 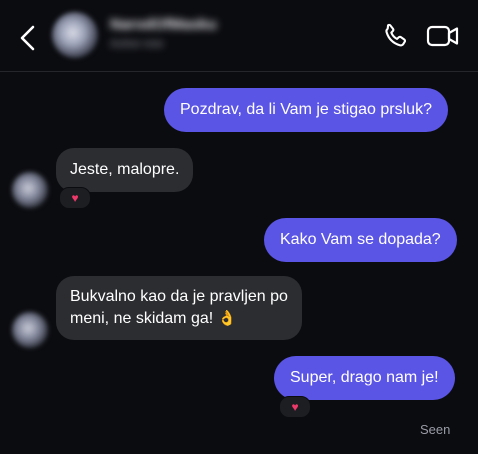 I want to click on contact-avatar, so click(x=75, y=35).